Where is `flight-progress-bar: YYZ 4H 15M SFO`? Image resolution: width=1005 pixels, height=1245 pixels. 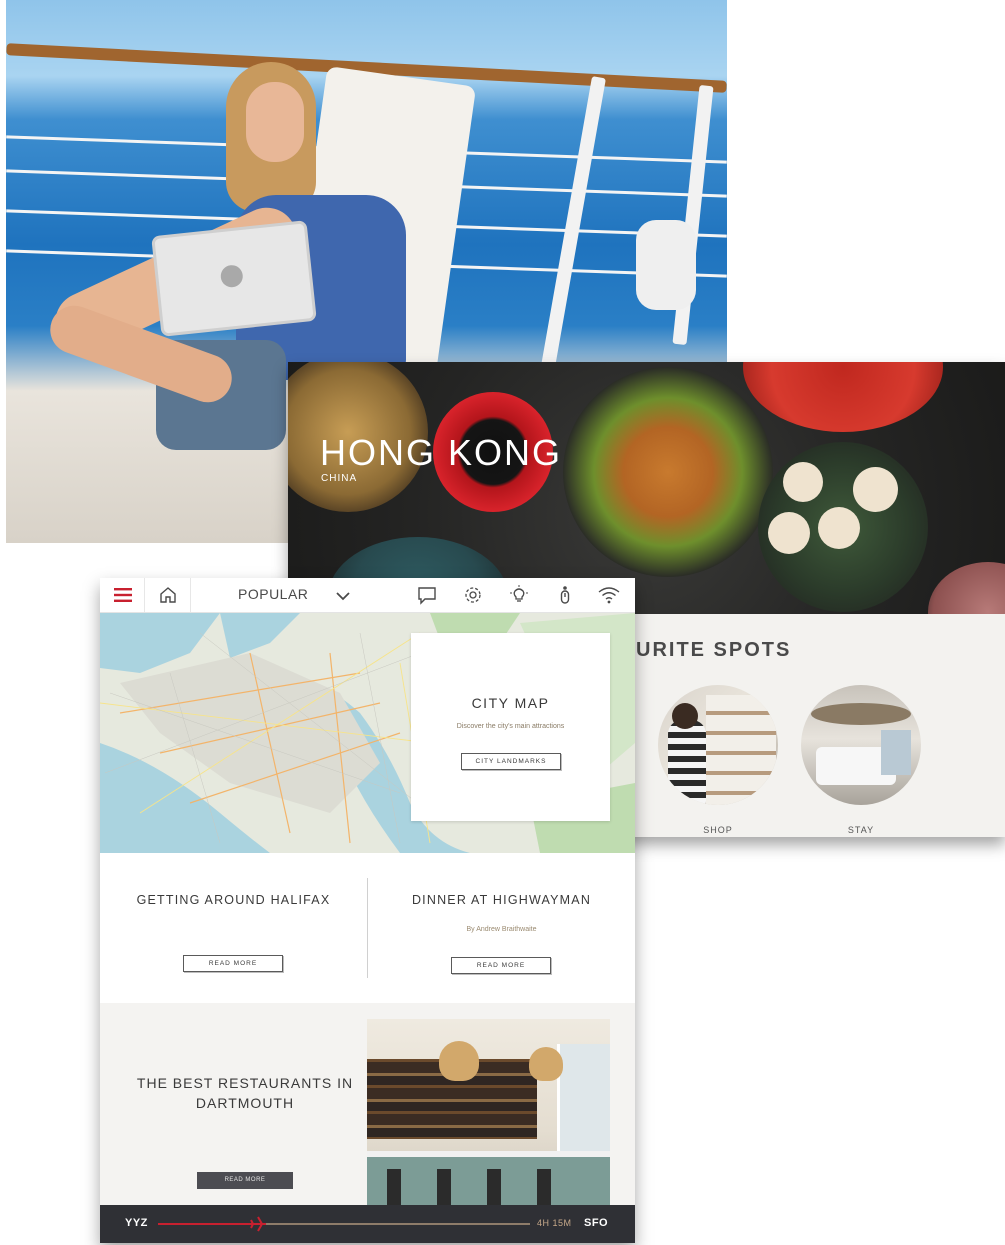
flight-progress-bar: YYZ 4H 15M SFO is located at coordinates (367, 1224).